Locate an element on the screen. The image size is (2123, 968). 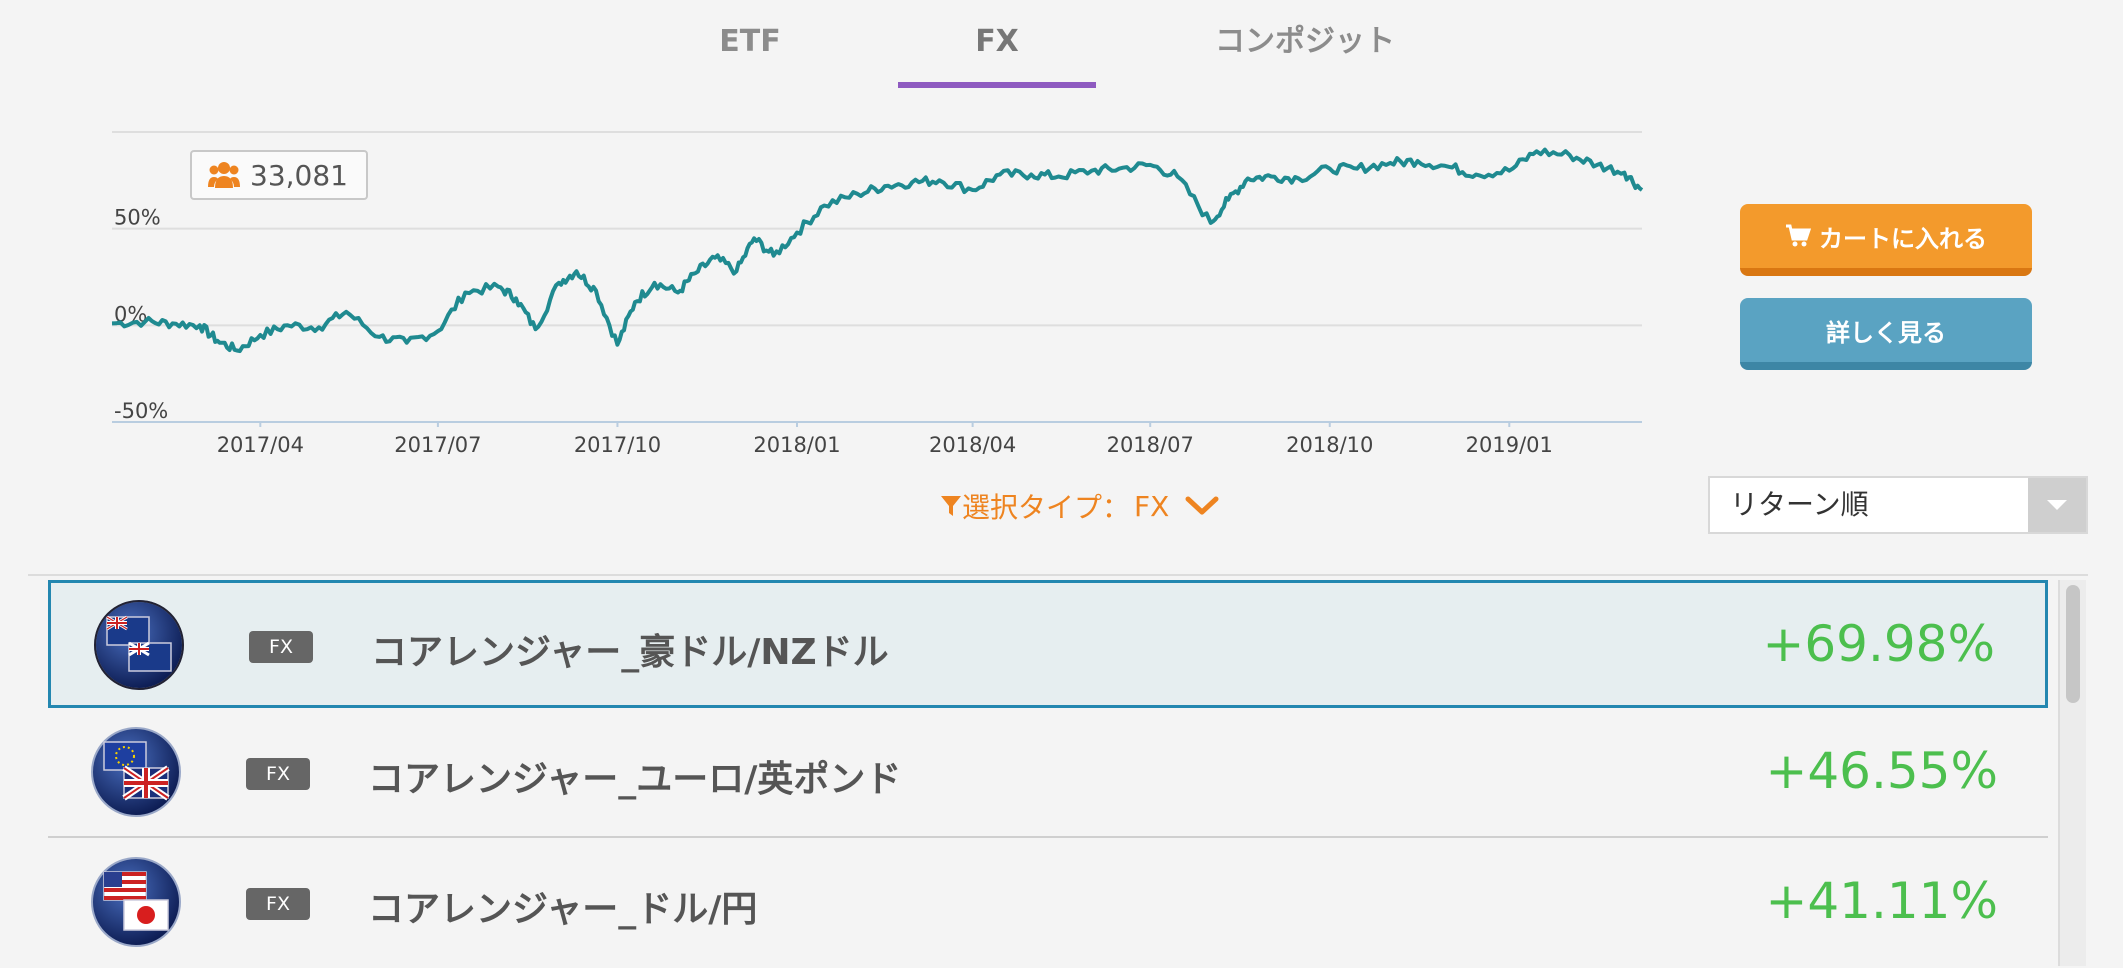
y-tick-label: 50% is located at coordinates (137, 218).